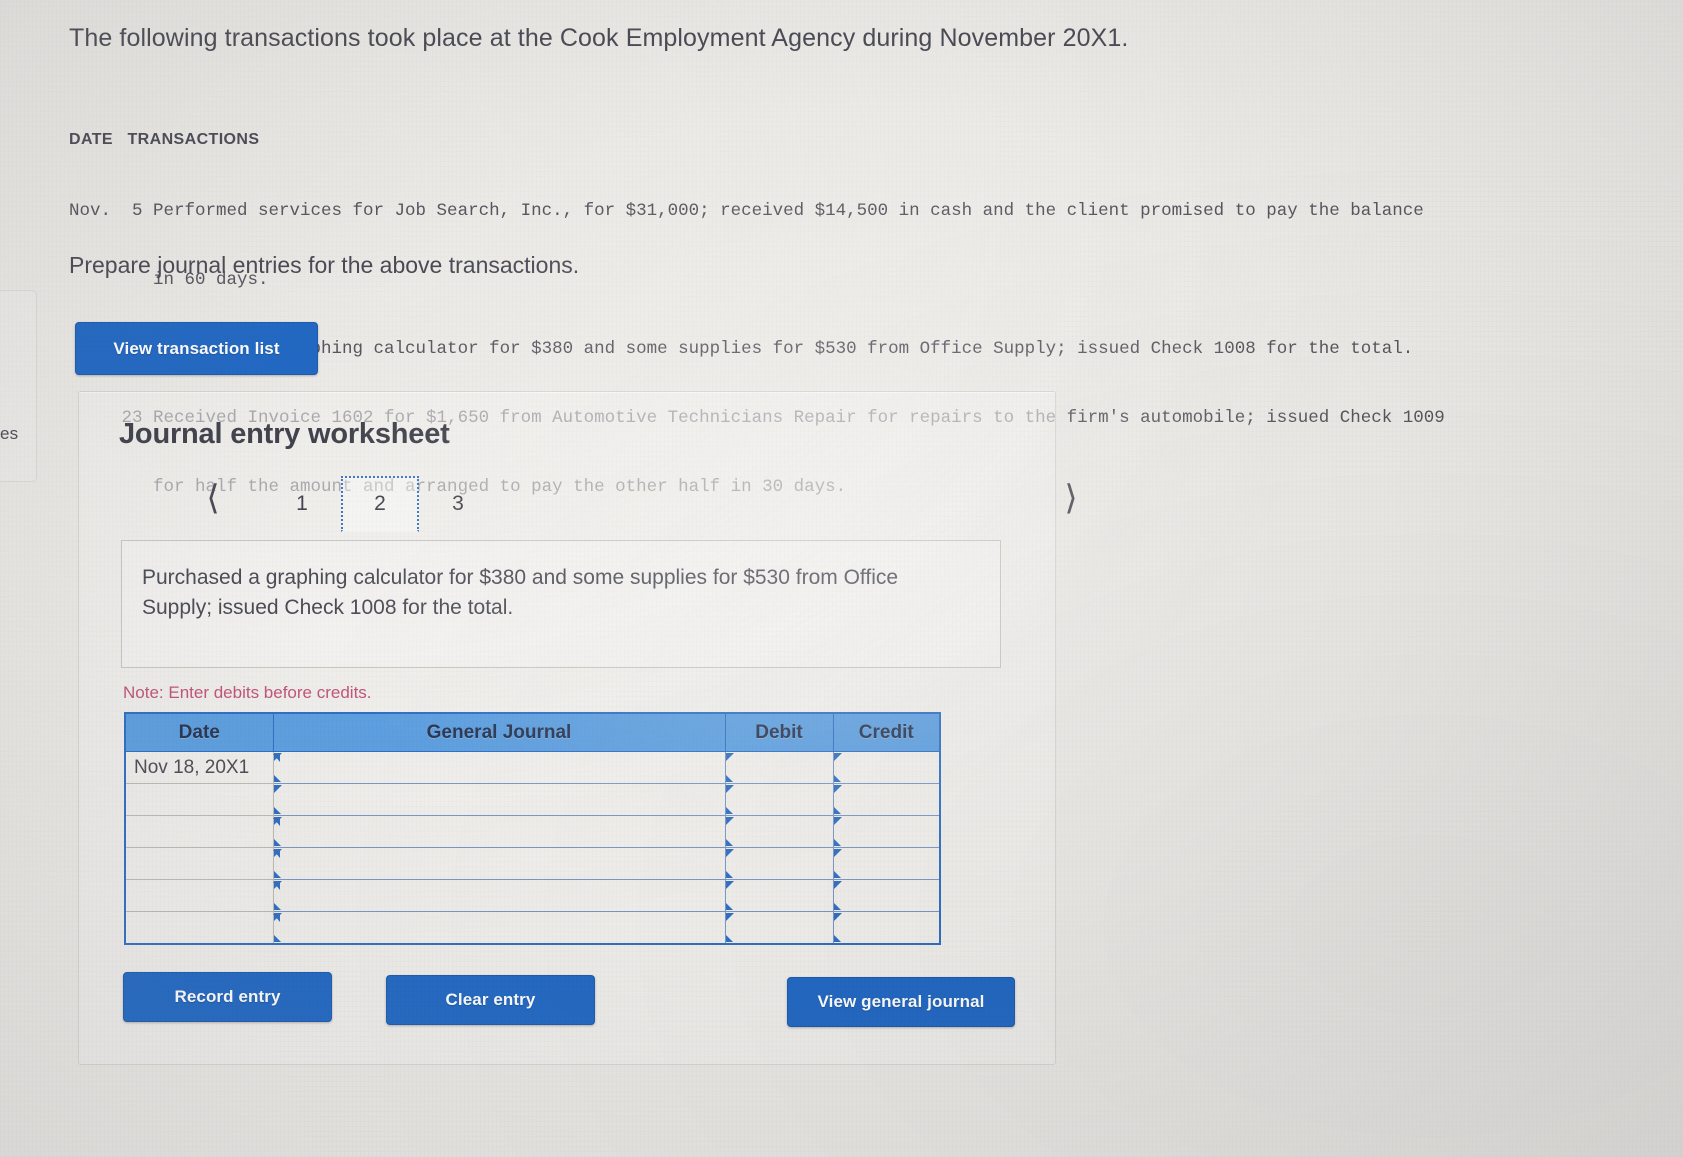 Image resolution: width=1683 pixels, height=1157 pixels. Describe the element at coordinates (302, 504) in the screenshot. I see `worksheet-tab-1: 1` at that location.